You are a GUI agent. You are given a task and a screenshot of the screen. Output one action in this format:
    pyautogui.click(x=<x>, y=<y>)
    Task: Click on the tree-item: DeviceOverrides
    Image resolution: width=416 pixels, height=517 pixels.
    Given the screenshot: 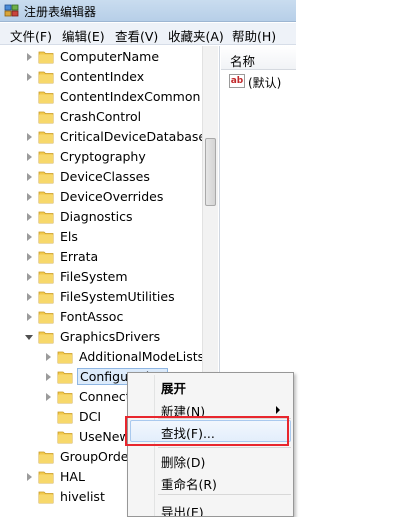 What is the action you would take?
    pyautogui.click(x=109, y=197)
    